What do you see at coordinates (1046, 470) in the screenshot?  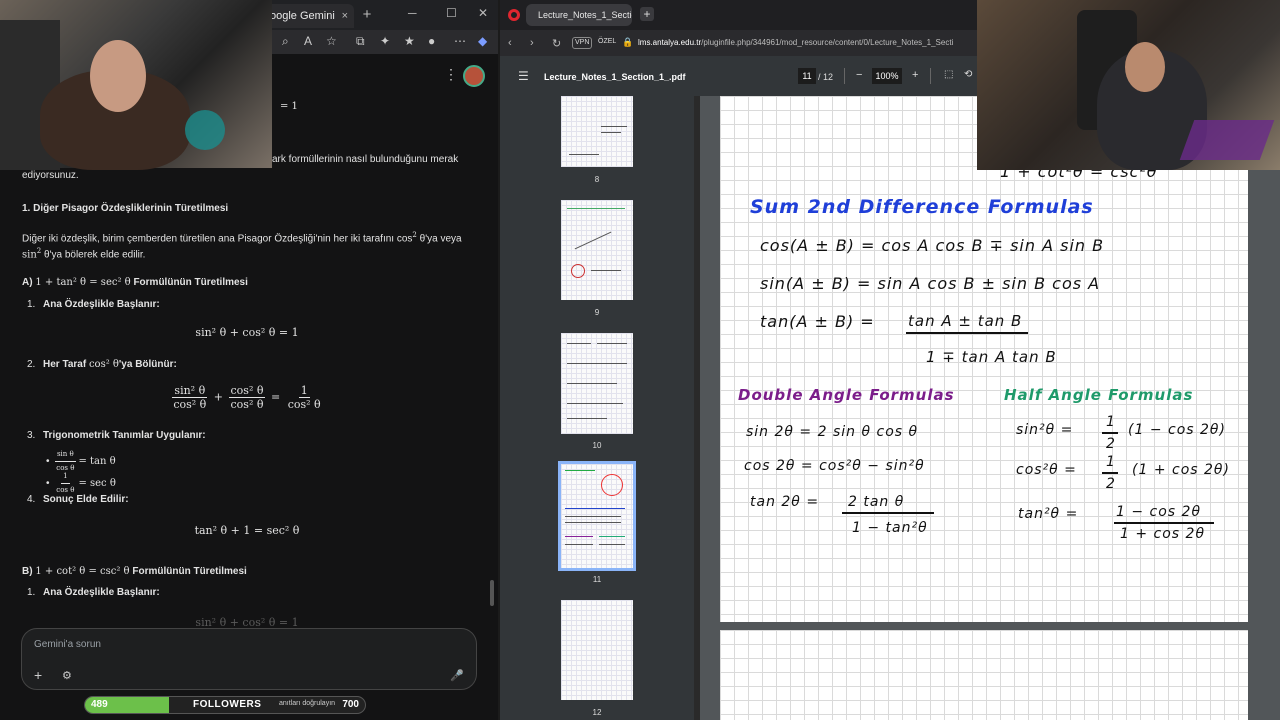 I see `note-formula: cos²θ =` at bounding box center [1046, 470].